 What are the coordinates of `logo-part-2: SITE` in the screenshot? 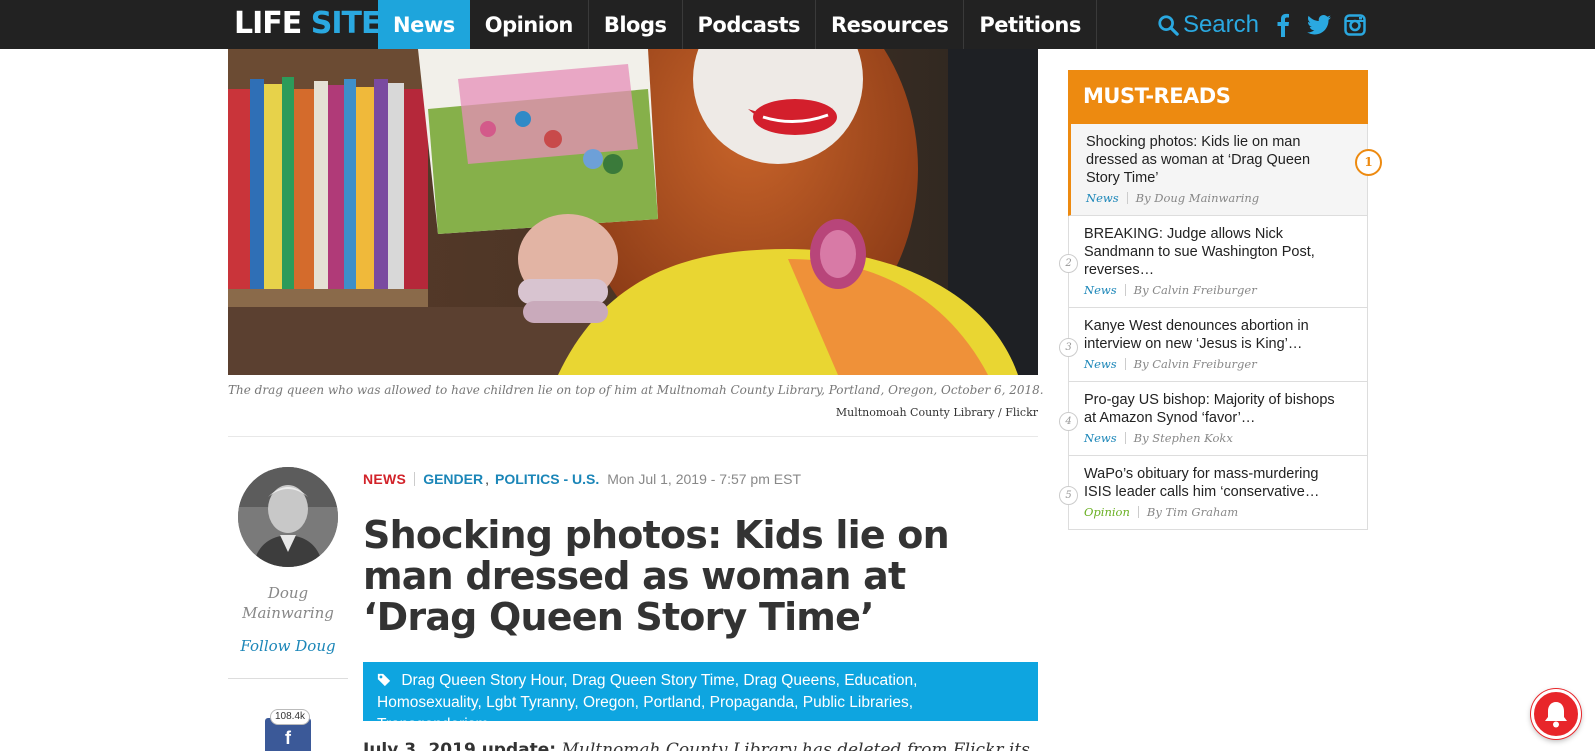 It's located at (346, 23).